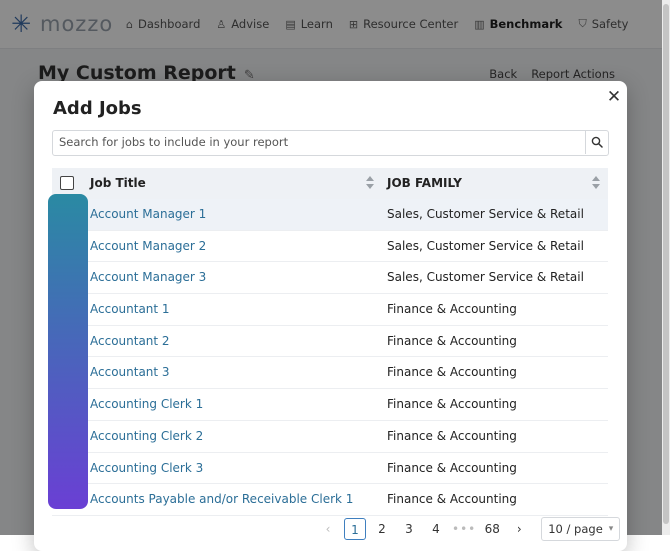 This screenshot has width=670, height=551. What do you see at coordinates (148, 277) in the screenshot?
I see `job-title-link: Account Manager 3` at bounding box center [148, 277].